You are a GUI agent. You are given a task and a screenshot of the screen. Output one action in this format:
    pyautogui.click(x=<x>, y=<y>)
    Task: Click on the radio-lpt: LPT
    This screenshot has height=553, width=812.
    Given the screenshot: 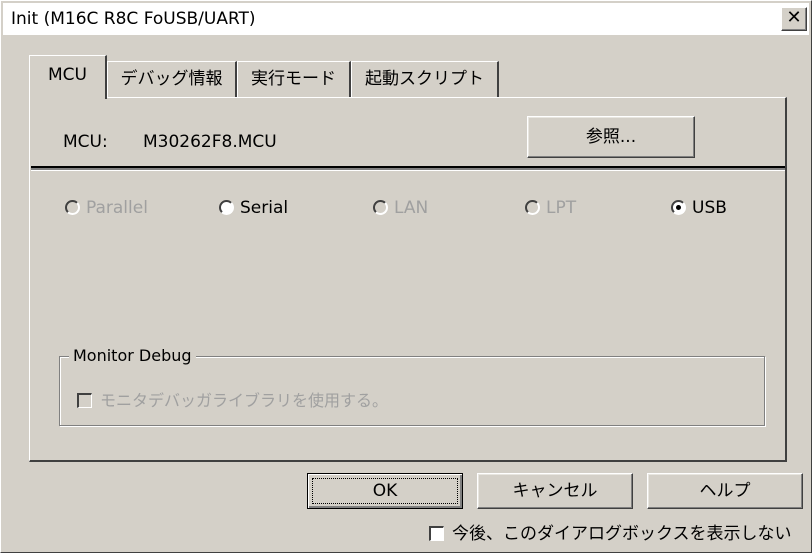 What is the action you would take?
    pyautogui.click(x=550, y=208)
    